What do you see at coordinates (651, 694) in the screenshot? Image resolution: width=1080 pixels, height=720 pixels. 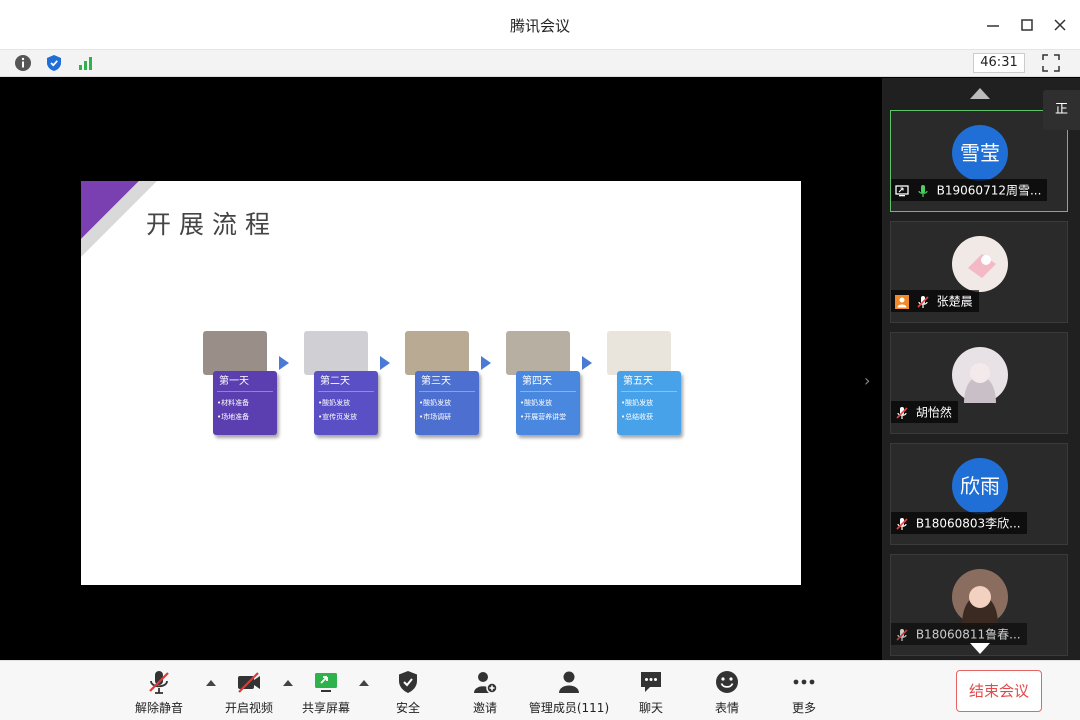 I see `chat-button: 聊天` at bounding box center [651, 694].